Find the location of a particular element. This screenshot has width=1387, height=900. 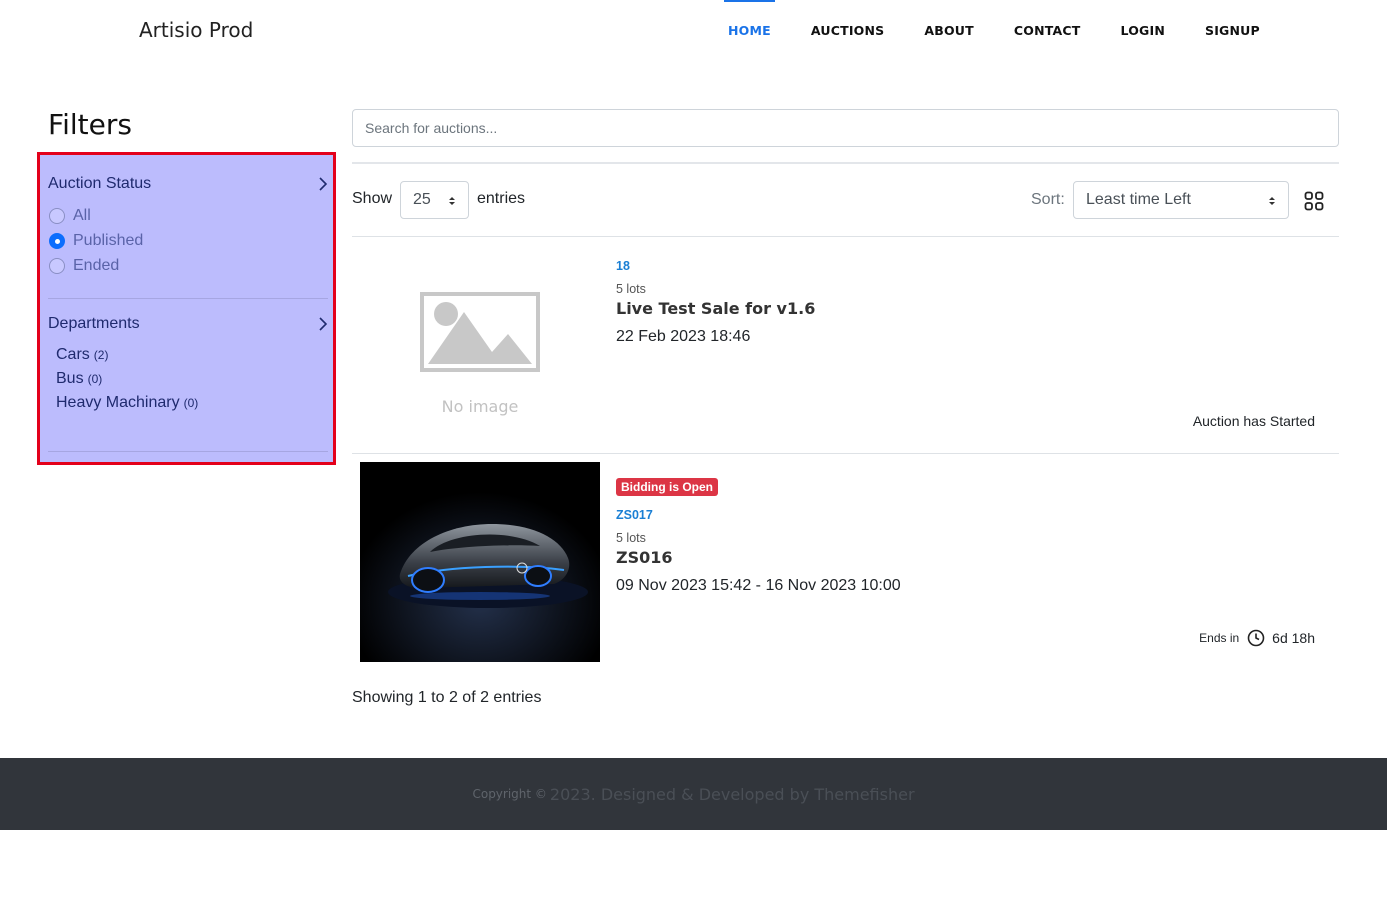

auction-date: 09 Nov 2023 15:42 - 16 Nov 2023 10:00 is located at coordinates (758, 585).